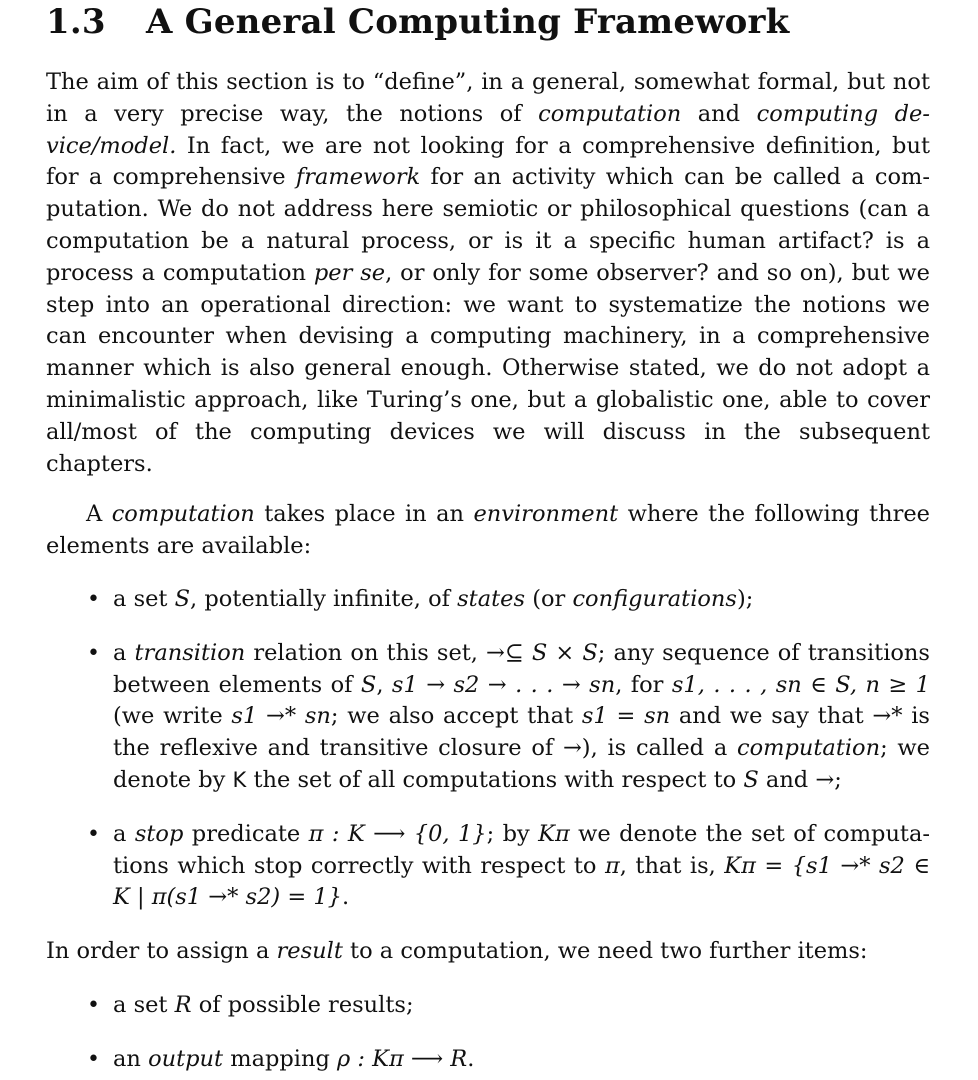 Image resolution: width=978 pixels, height=1080 pixels. What do you see at coordinates (397, 833) in the screenshot?
I see `math: π : K ⟶ {0, 1}` at bounding box center [397, 833].